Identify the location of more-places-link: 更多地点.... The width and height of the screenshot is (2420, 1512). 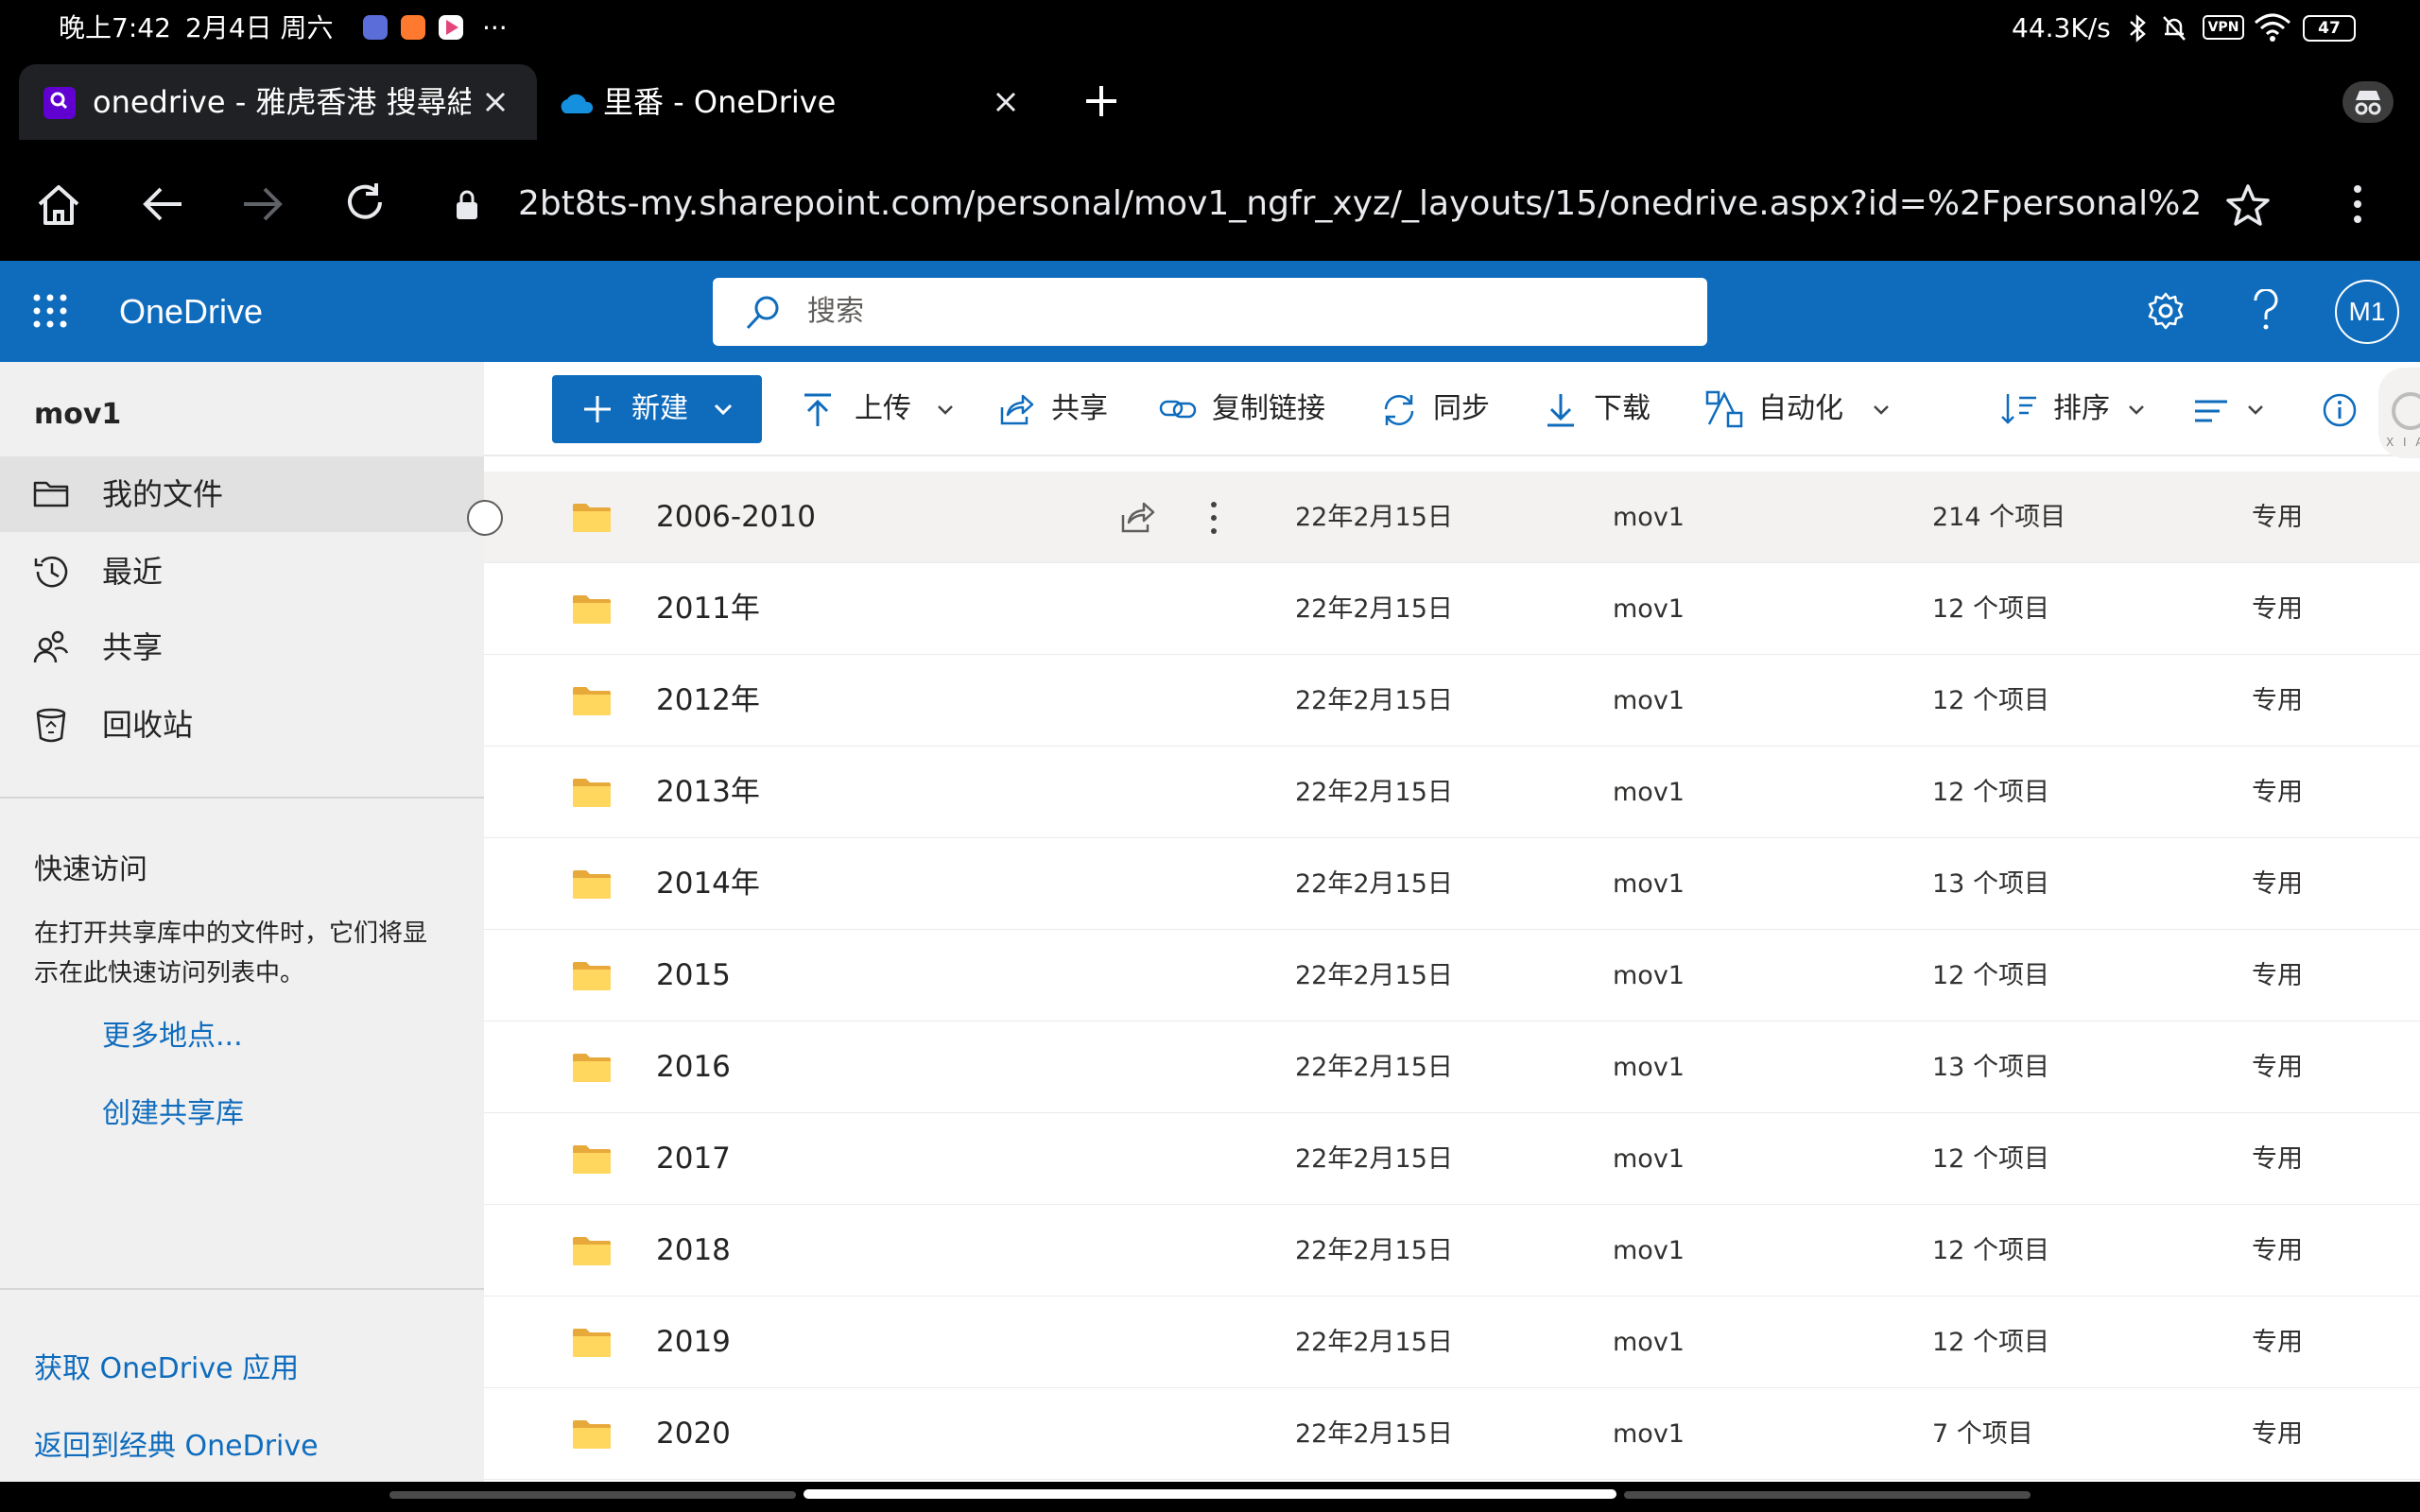
(172, 1033).